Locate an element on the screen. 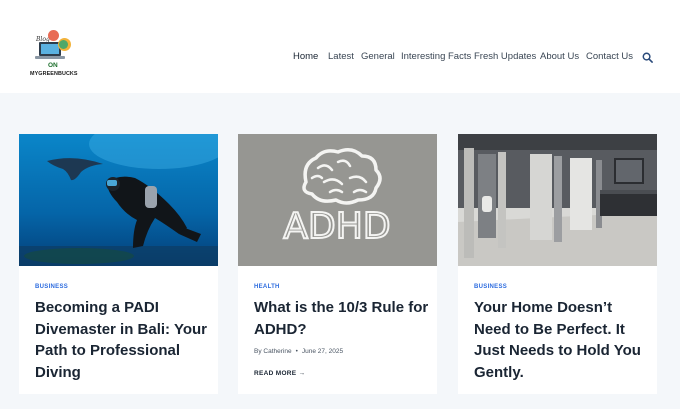  nav-item-general: General is located at coordinates (378, 57).